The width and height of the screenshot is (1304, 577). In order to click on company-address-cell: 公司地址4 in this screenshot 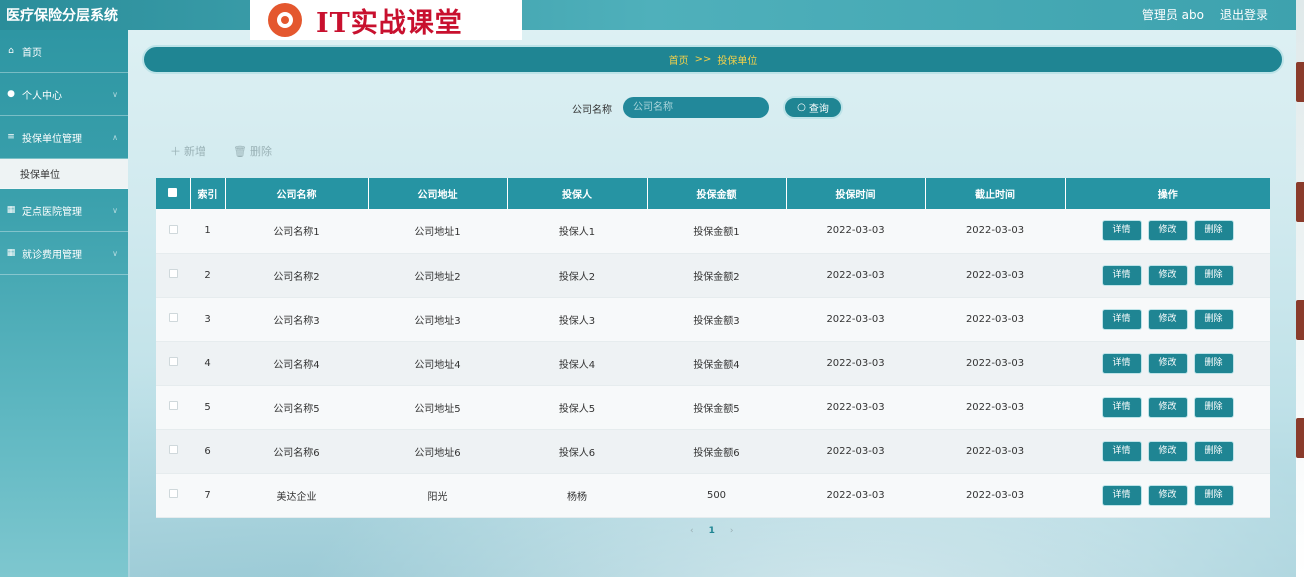, I will do `click(437, 363)`.